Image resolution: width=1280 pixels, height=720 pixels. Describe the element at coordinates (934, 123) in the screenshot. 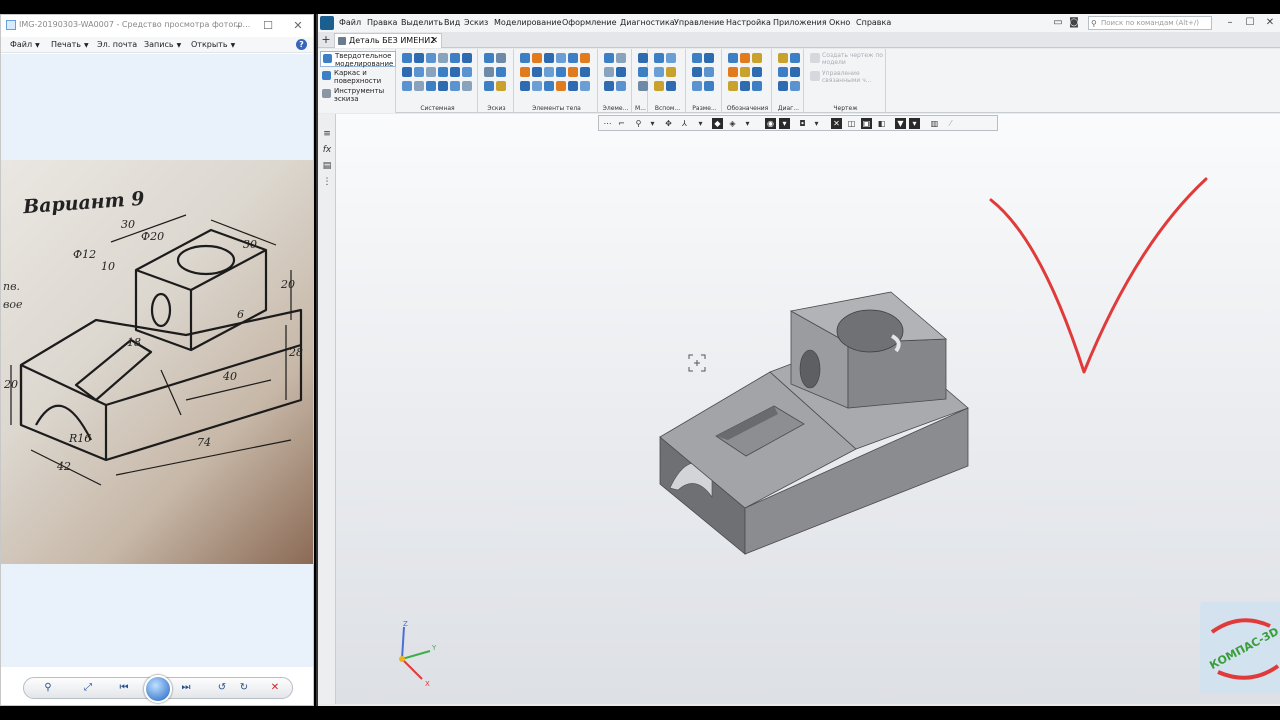

I see `save-view-icon: ▥` at that location.